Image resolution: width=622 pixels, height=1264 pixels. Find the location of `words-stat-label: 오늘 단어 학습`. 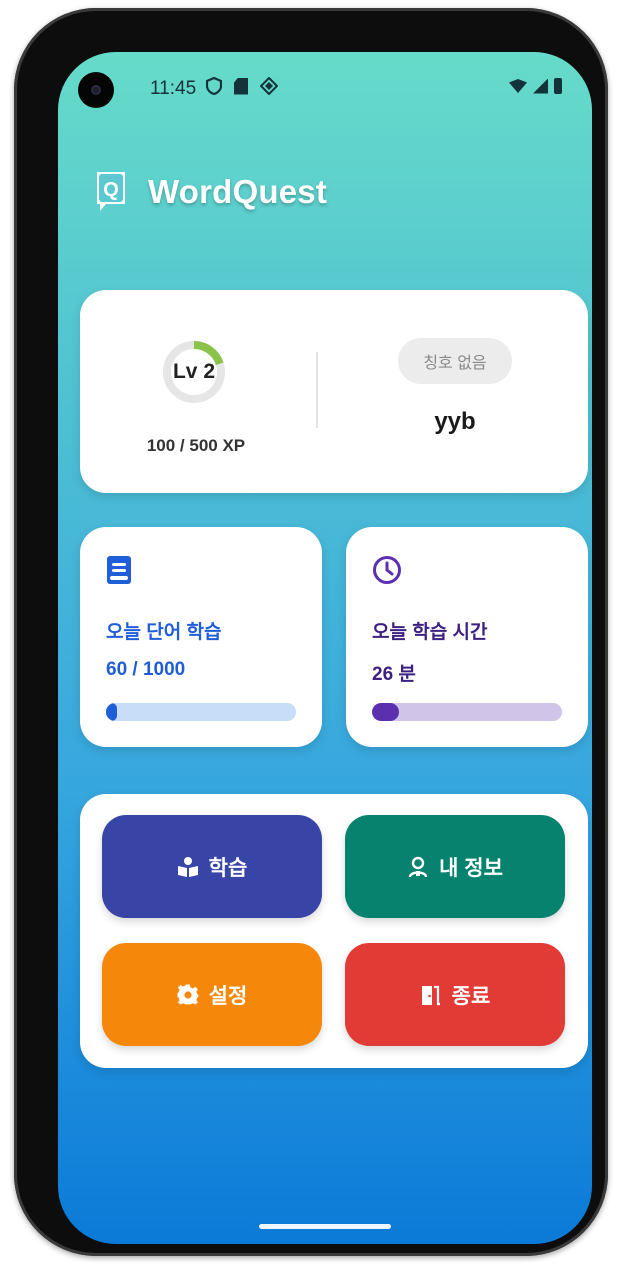

words-stat-label: 오늘 단어 학습 is located at coordinates (164, 632).